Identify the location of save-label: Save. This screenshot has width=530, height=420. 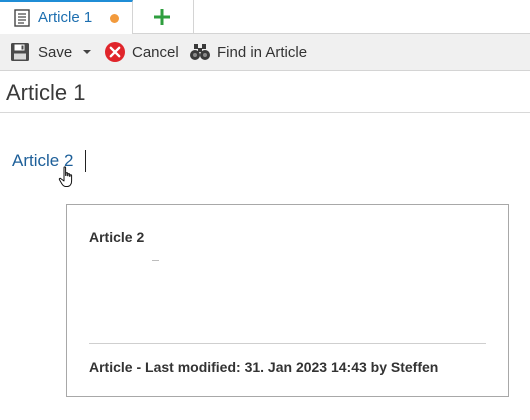
(55, 52).